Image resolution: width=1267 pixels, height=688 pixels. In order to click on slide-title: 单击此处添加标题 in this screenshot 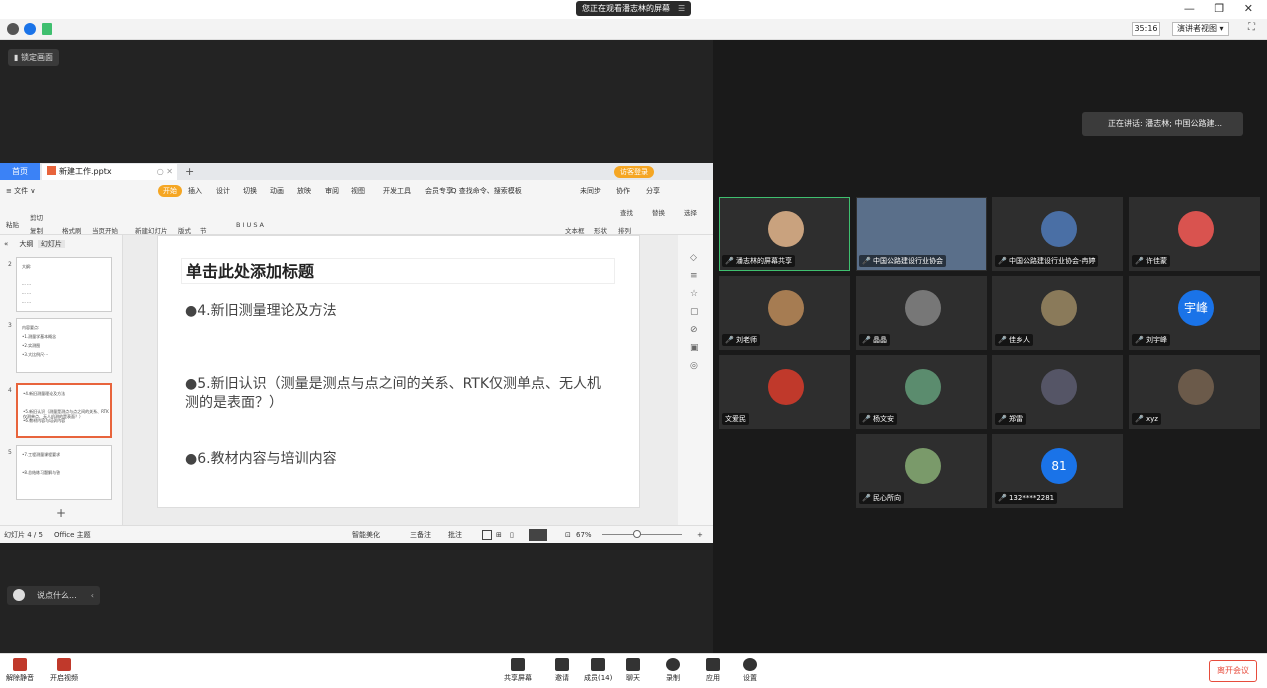, I will do `click(398, 271)`.